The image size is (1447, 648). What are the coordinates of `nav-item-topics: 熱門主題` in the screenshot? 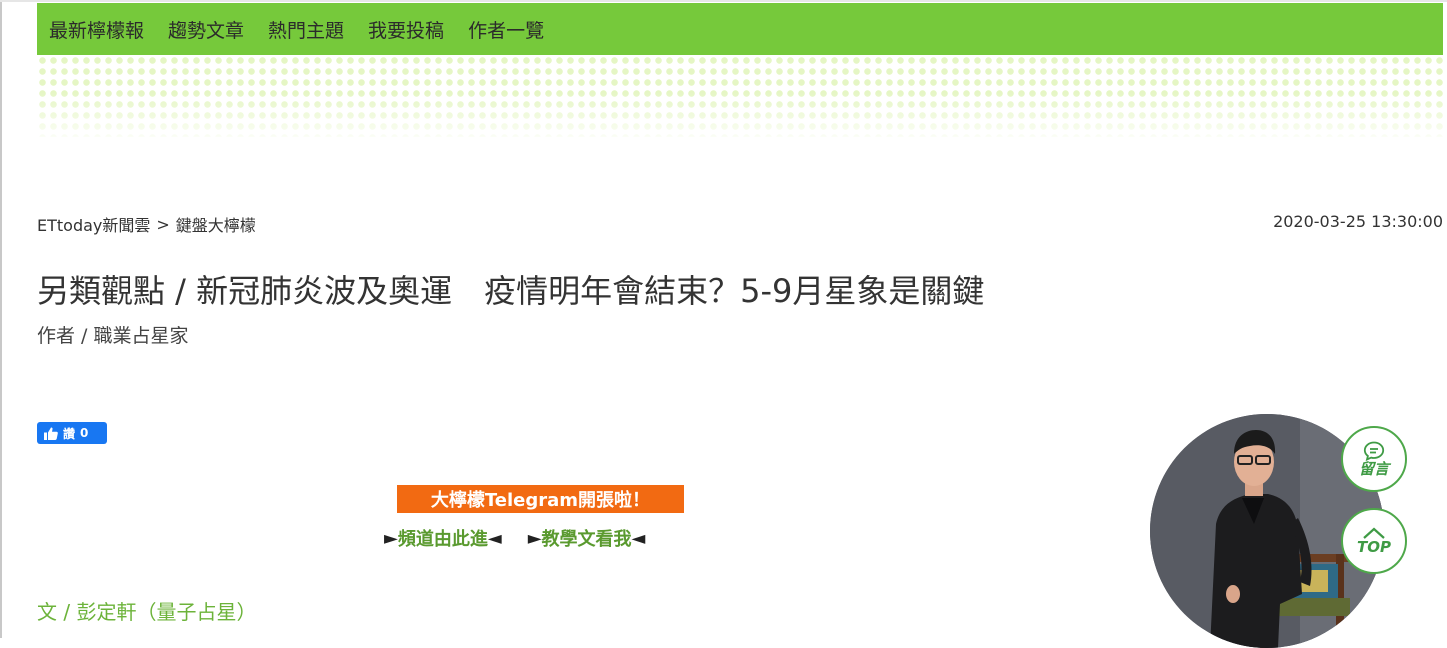 It's located at (306, 29).